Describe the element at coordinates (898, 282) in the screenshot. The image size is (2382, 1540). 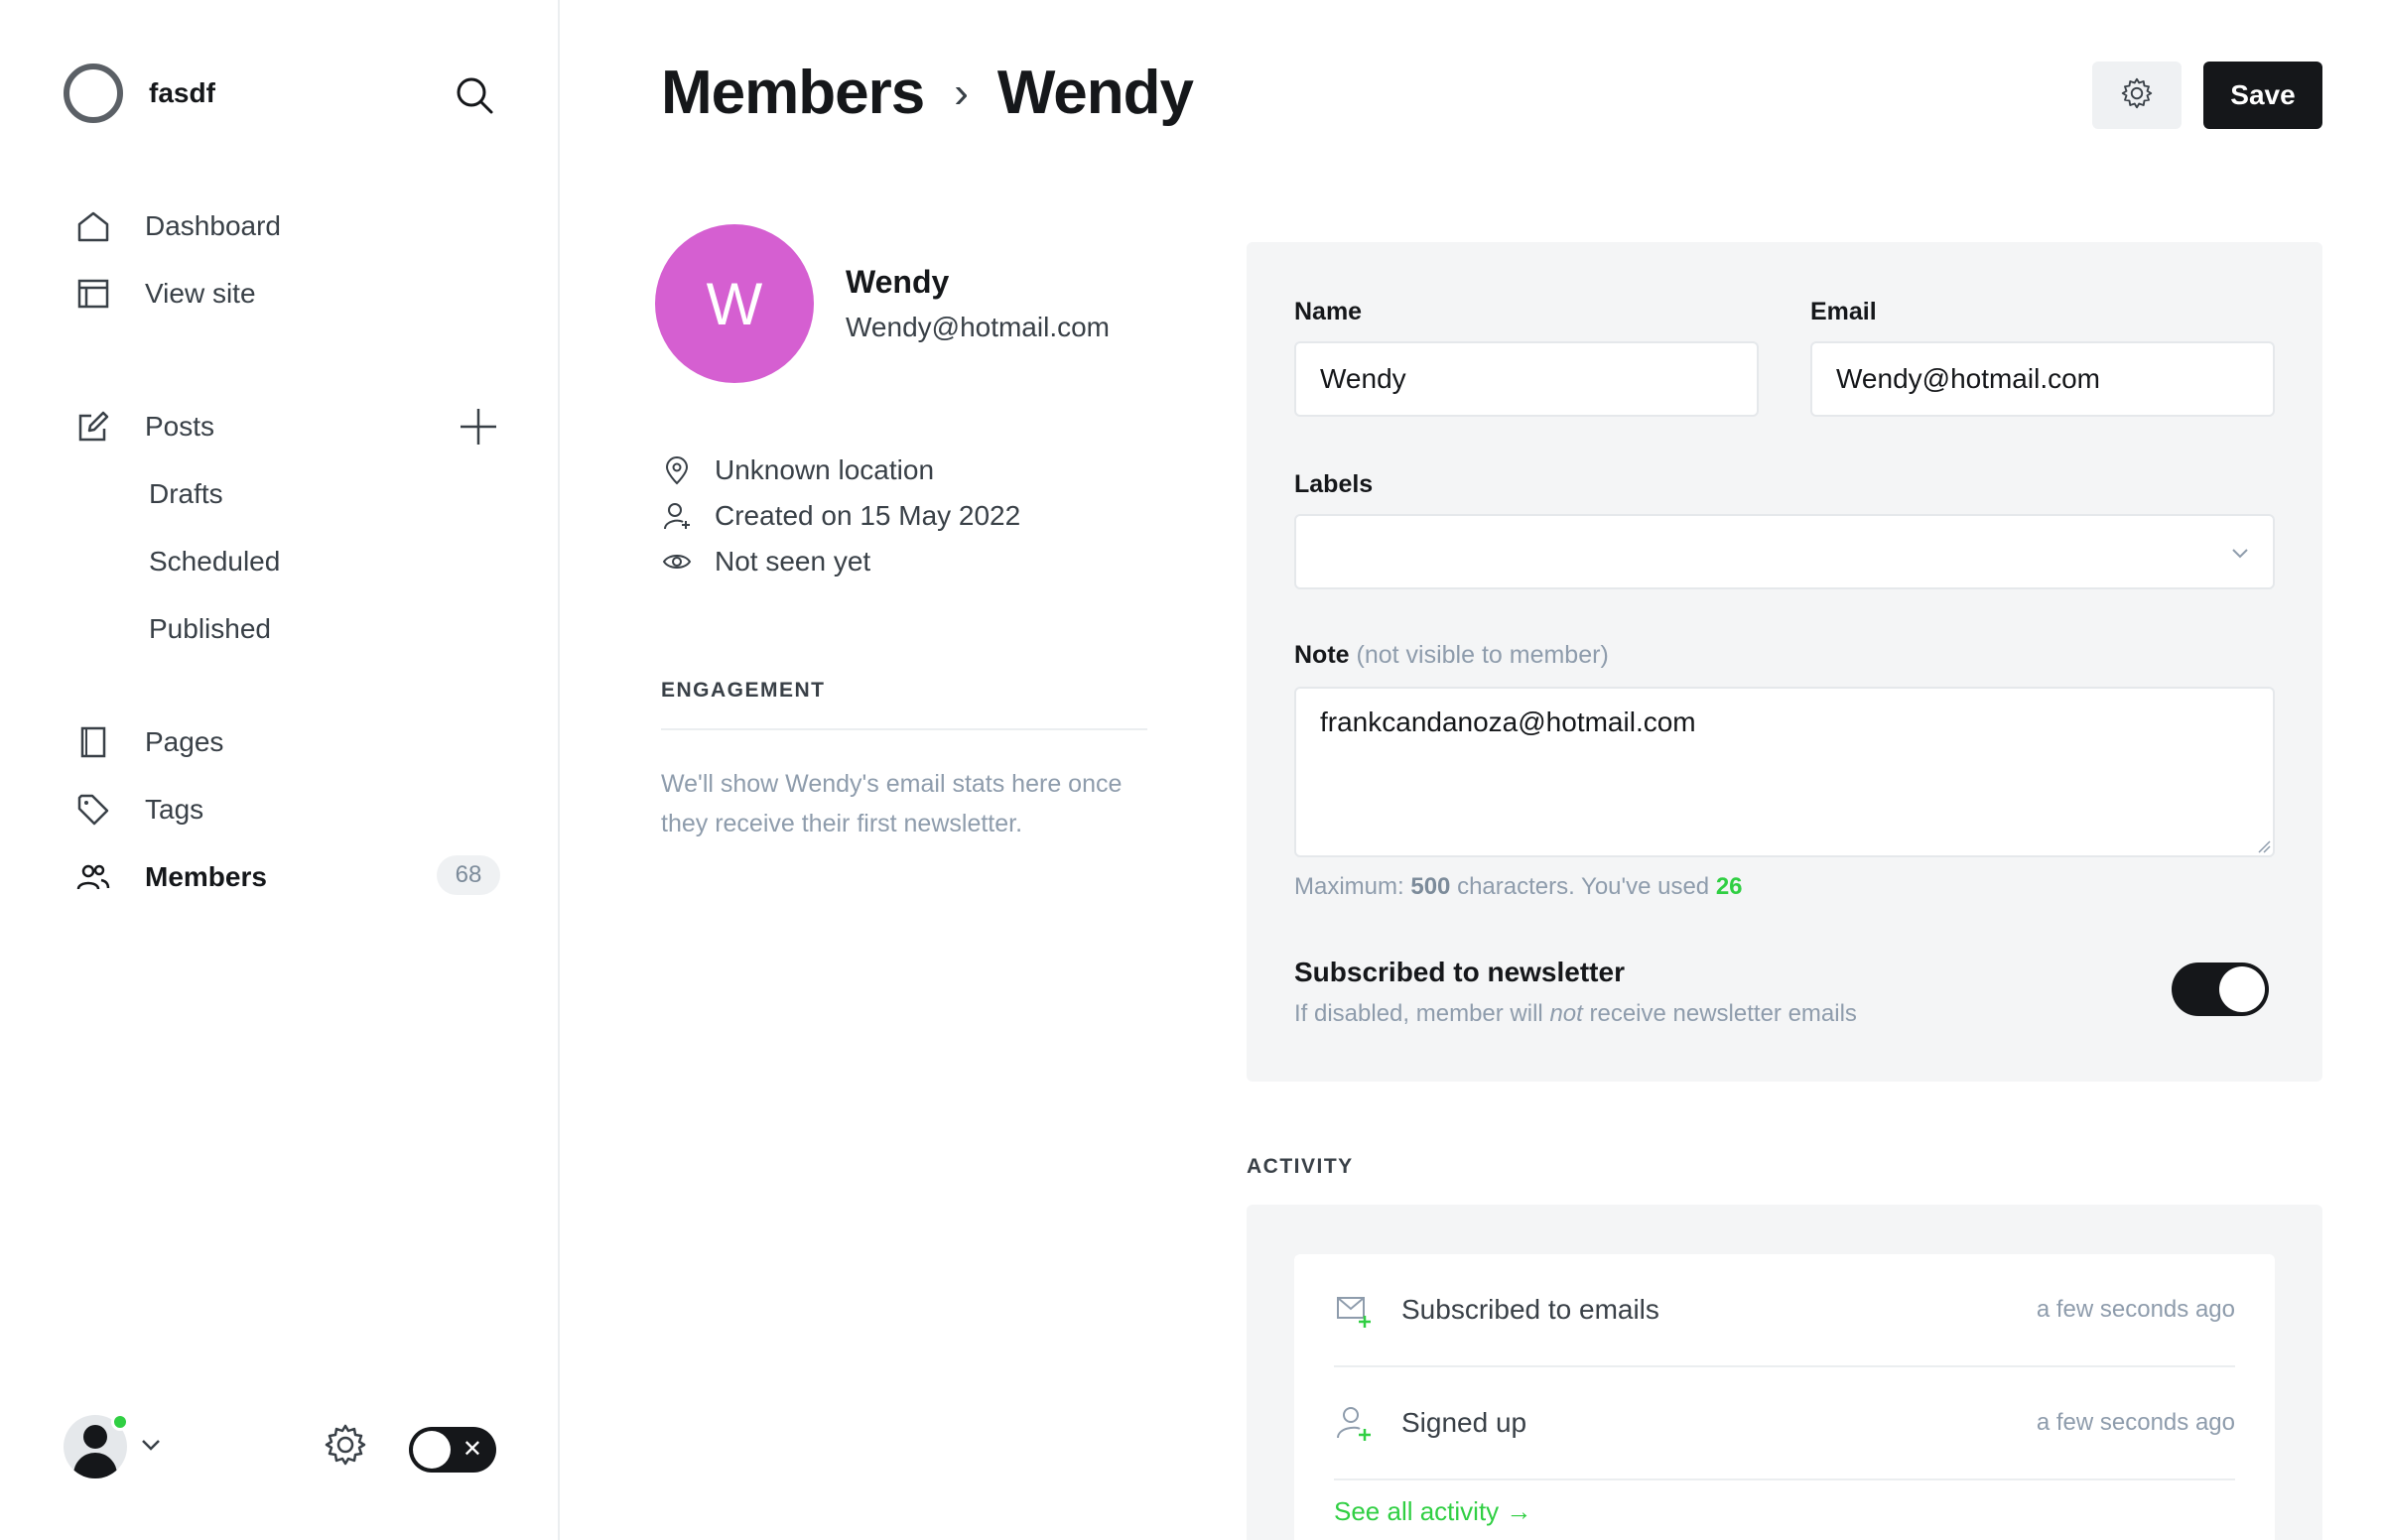
I see `member-name: Wendy` at that location.